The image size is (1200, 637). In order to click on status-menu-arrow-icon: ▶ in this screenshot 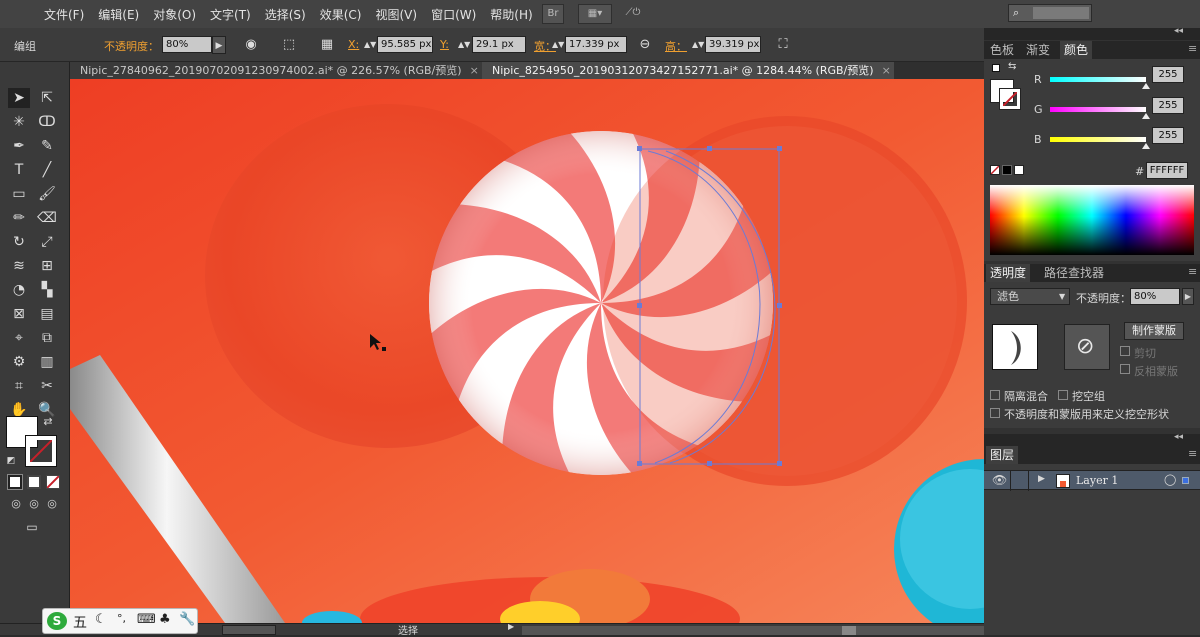, I will do `click(511, 626)`.